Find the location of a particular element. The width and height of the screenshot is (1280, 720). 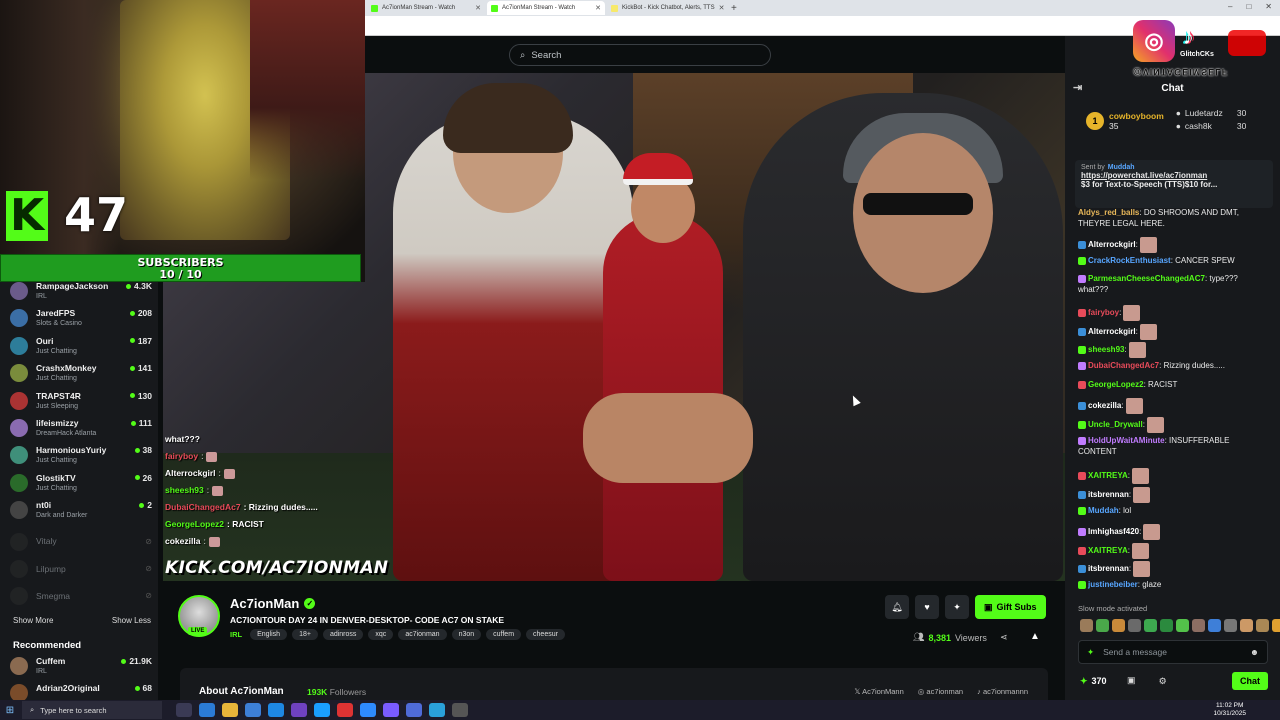

taskbar-clock: 11:02 PM 10/31/2025 is located at coordinates (1229, 710).